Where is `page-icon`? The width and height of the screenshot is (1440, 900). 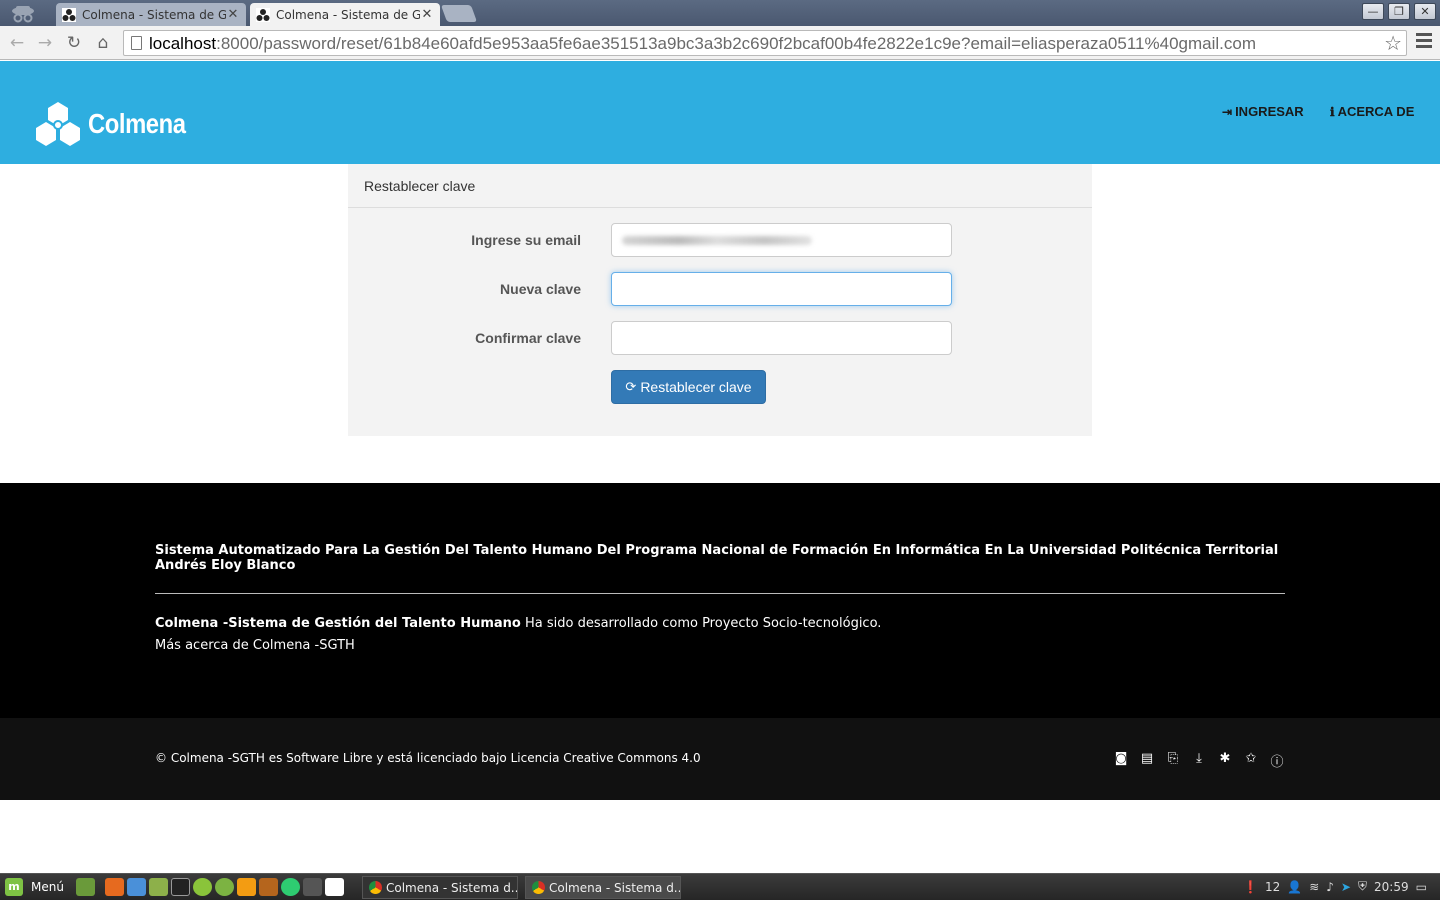 page-icon is located at coordinates (136, 43).